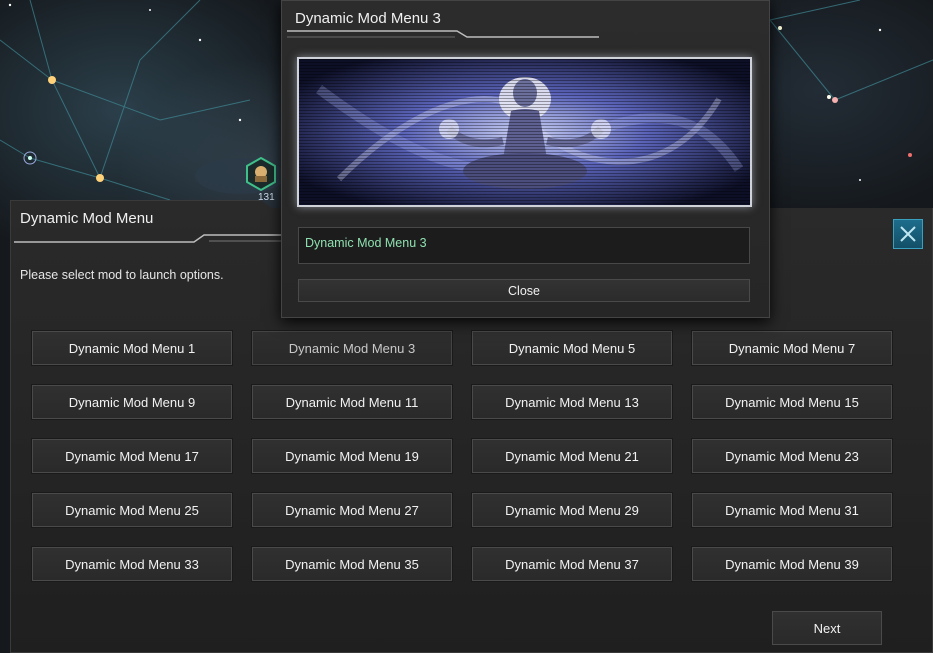  Describe the element at coordinates (352, 348) in the screenshot. I see `mod-button-3: Dynamic Mod Menu 3` at that location.